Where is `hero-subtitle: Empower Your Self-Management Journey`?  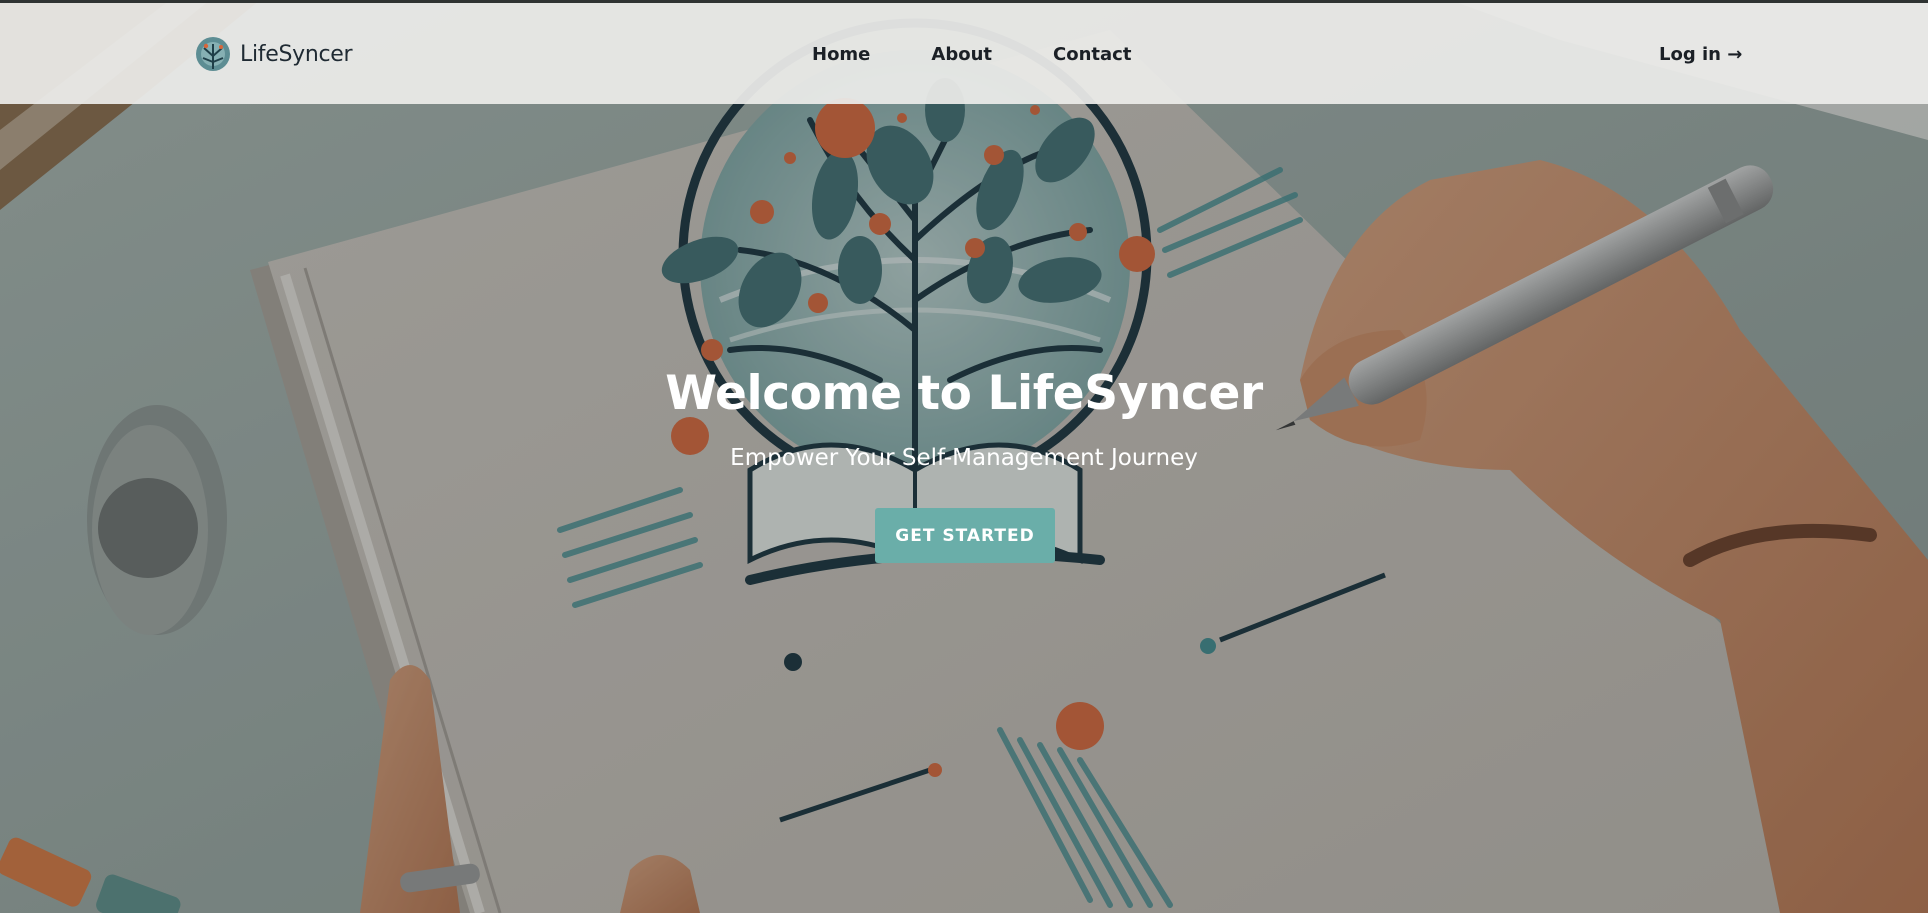 hero-subtitle: Empower Your Self-Management Journey is located at coordinates (964, 458).